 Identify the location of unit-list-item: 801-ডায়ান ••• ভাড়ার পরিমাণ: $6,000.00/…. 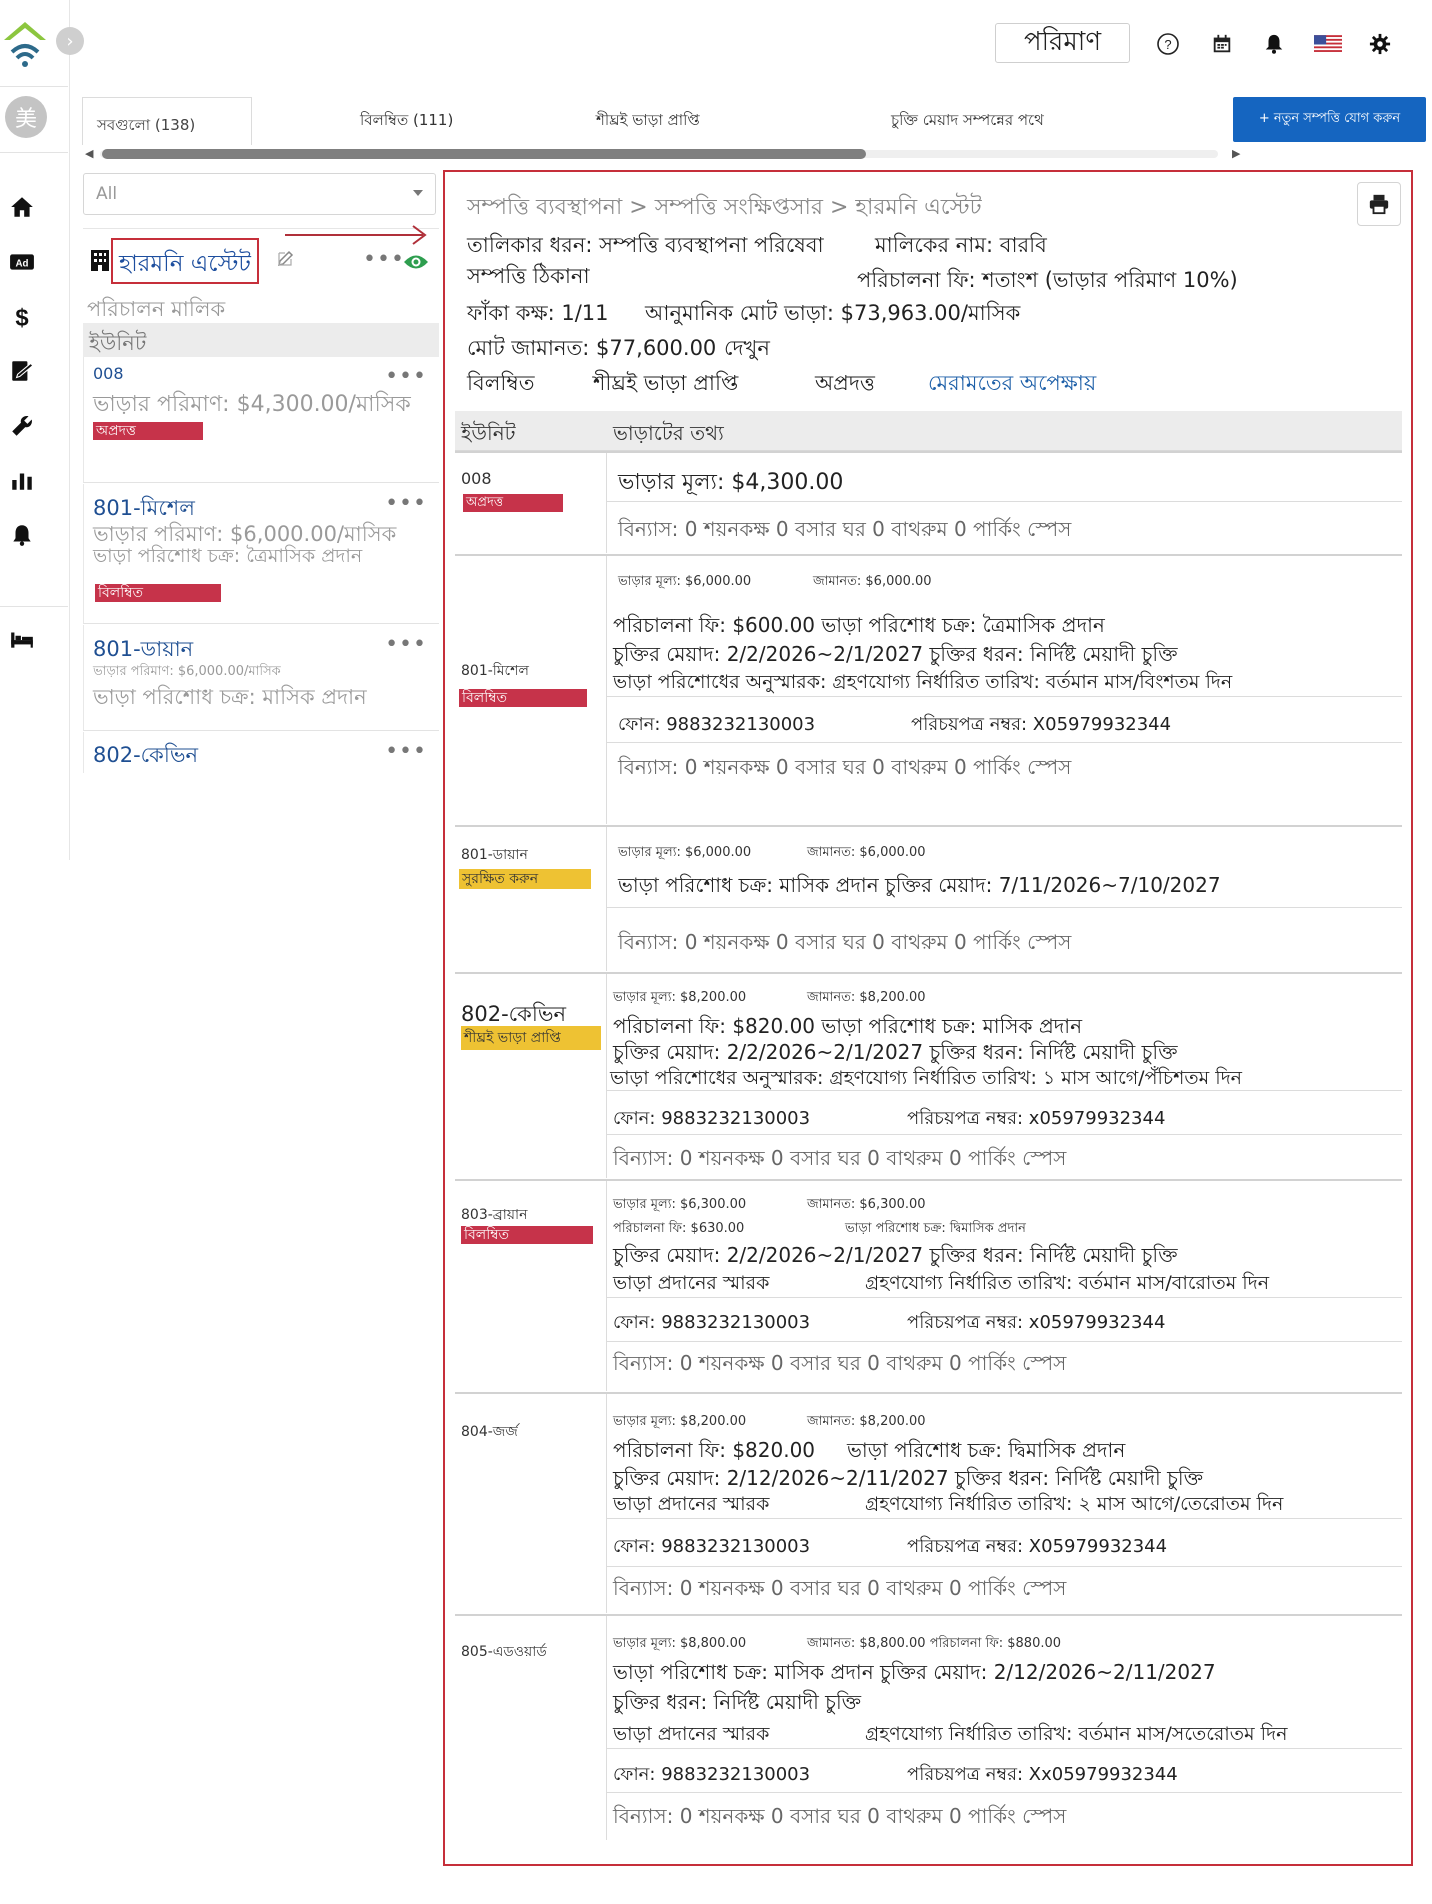
(261, 678).